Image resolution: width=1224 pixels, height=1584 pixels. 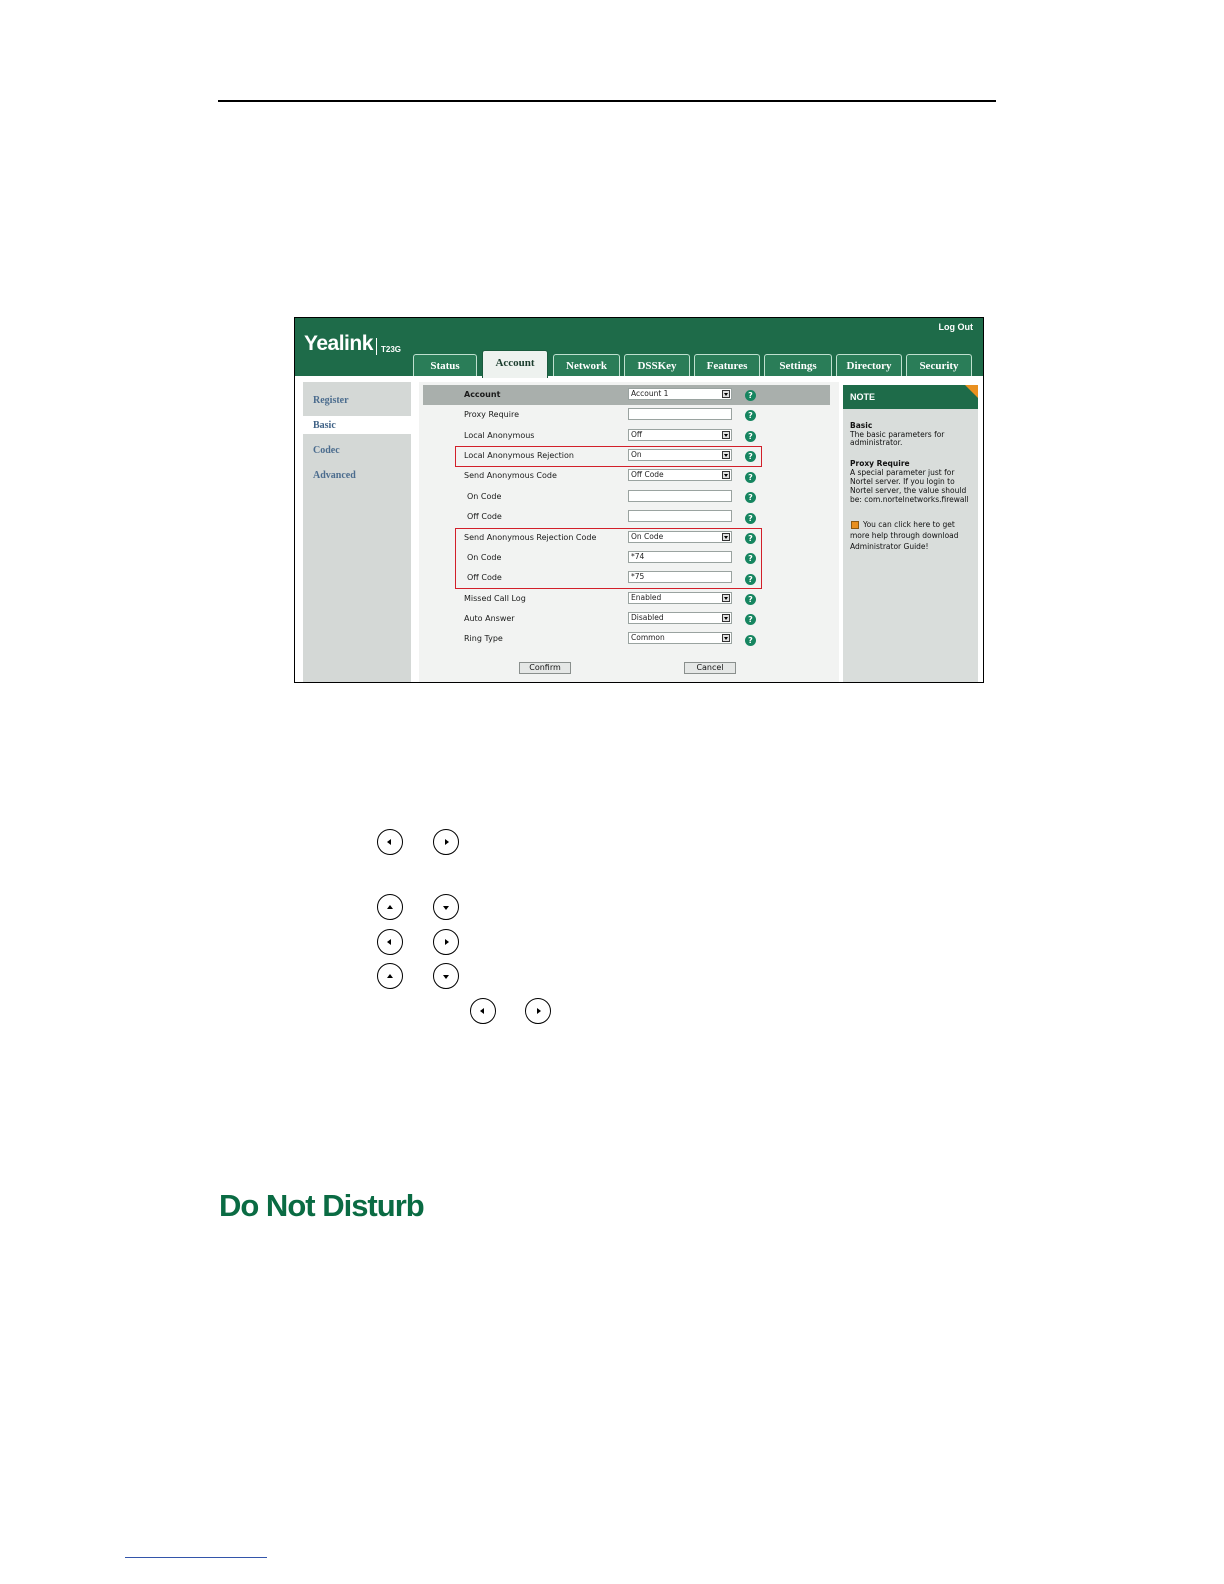 I want to click on ring-type-select: Common, so click(x=680, y=638).